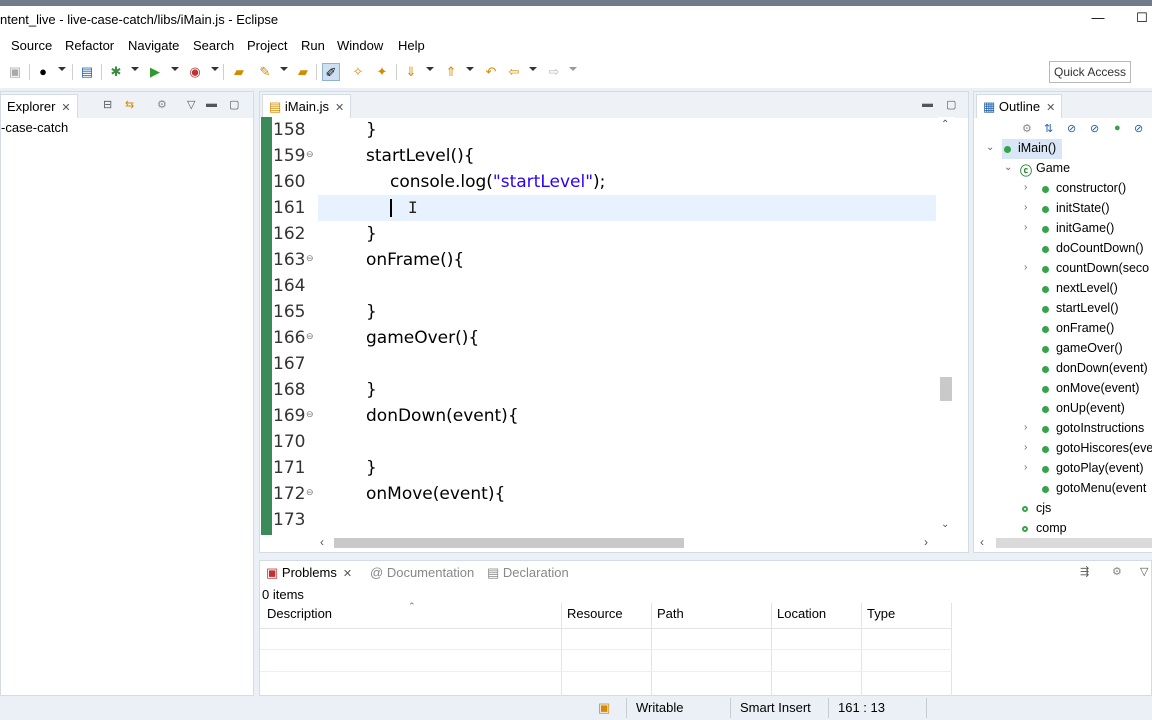 Image resolution: width=1152 pixels, height=720 pixels. Describe the element at coordinates (213, 45) in the screenshot. I see `menu-search: Search` at that location.